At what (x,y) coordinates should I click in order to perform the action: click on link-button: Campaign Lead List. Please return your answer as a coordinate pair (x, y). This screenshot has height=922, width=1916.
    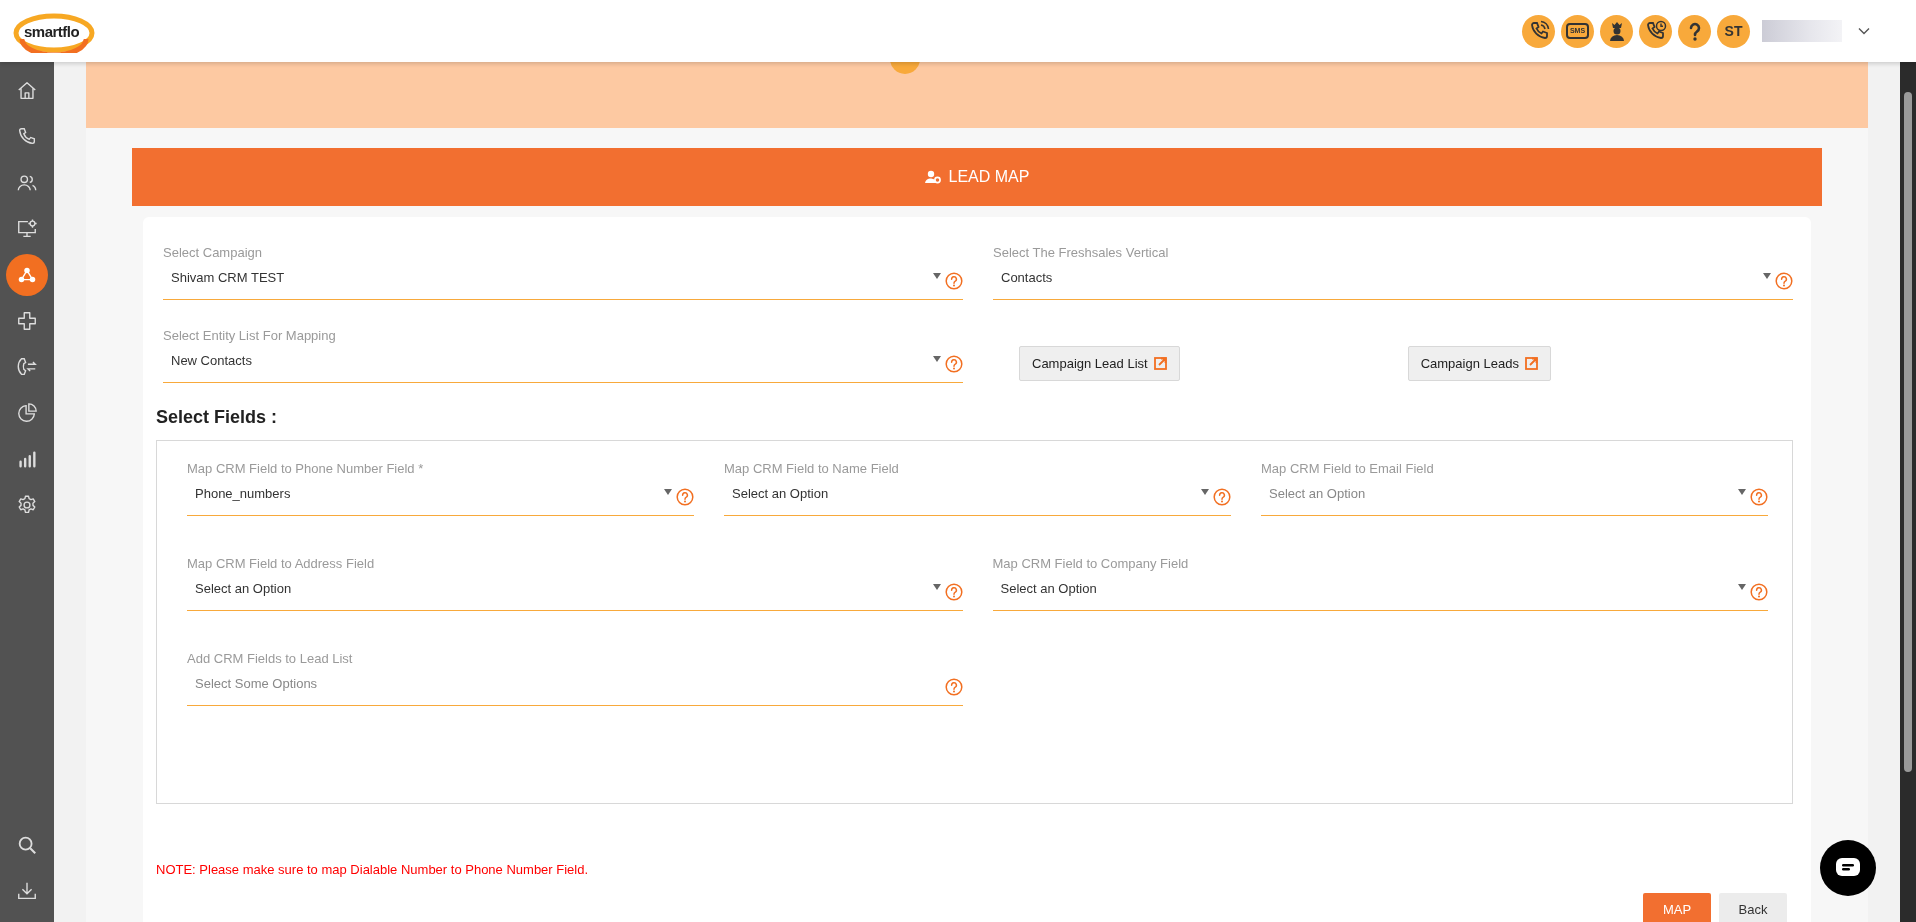
    Looking at the image, I should click on (1099, 363).